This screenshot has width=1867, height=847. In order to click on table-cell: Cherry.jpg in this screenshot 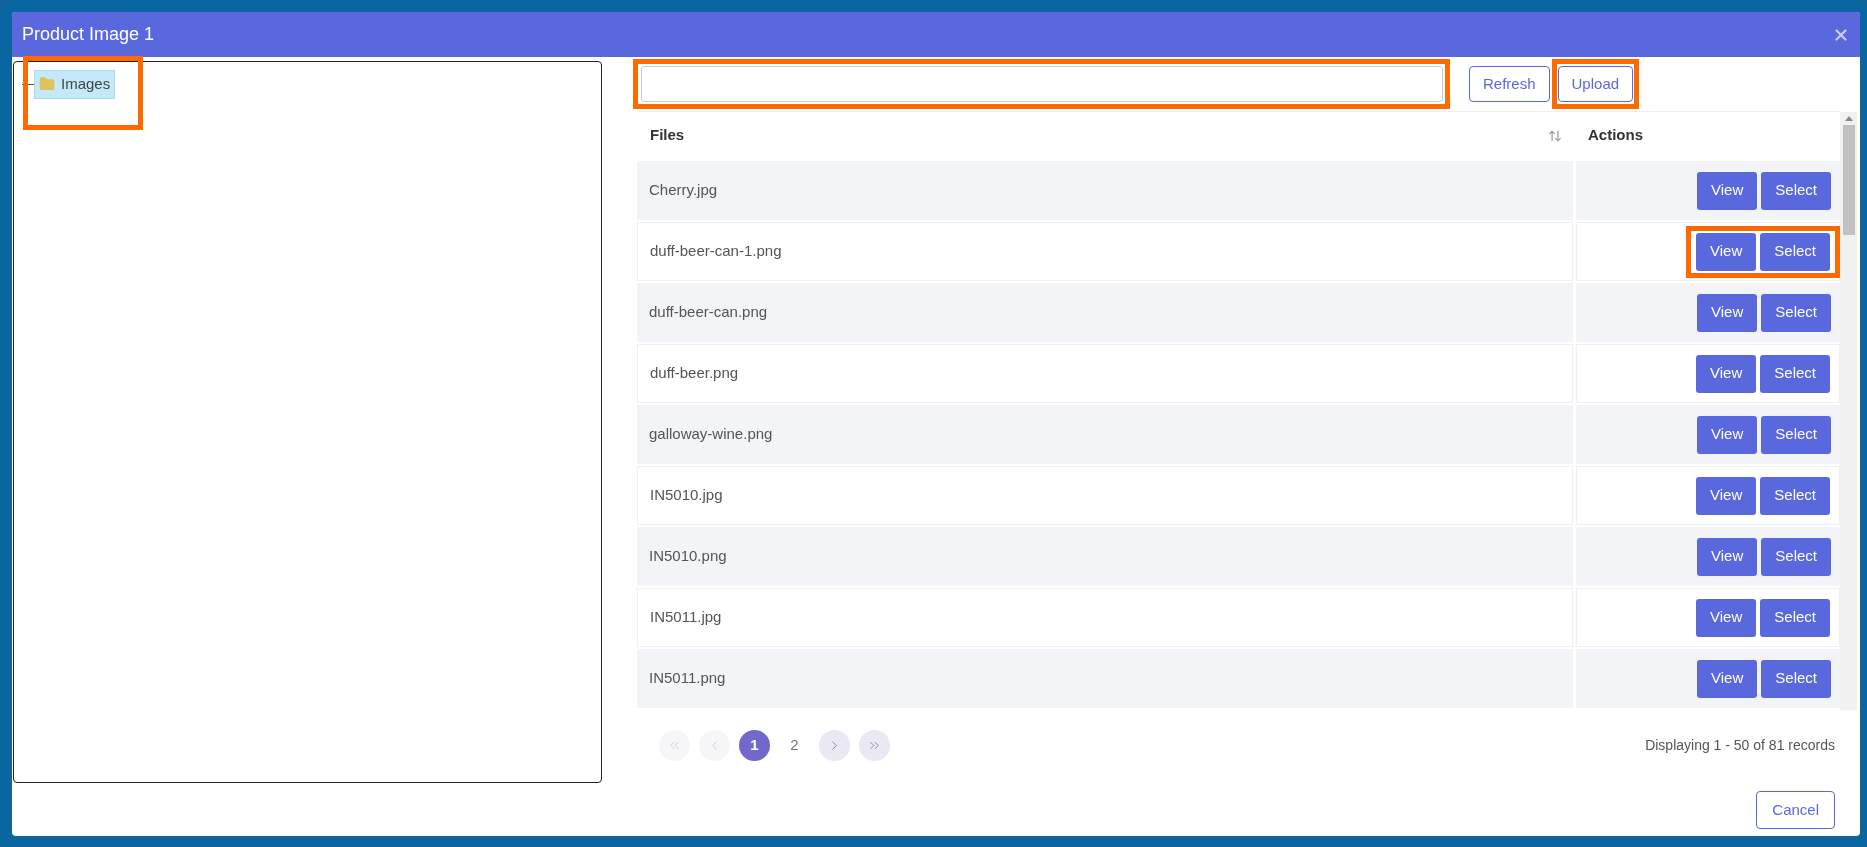, I will do `click(1105, 190)`.